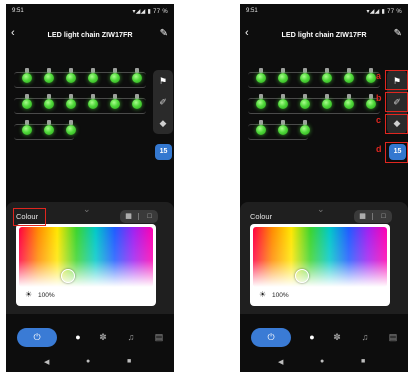 The height and width of the screenshot is (375, 412). I want to click on brush-icon: ✐, so click(163, 102).